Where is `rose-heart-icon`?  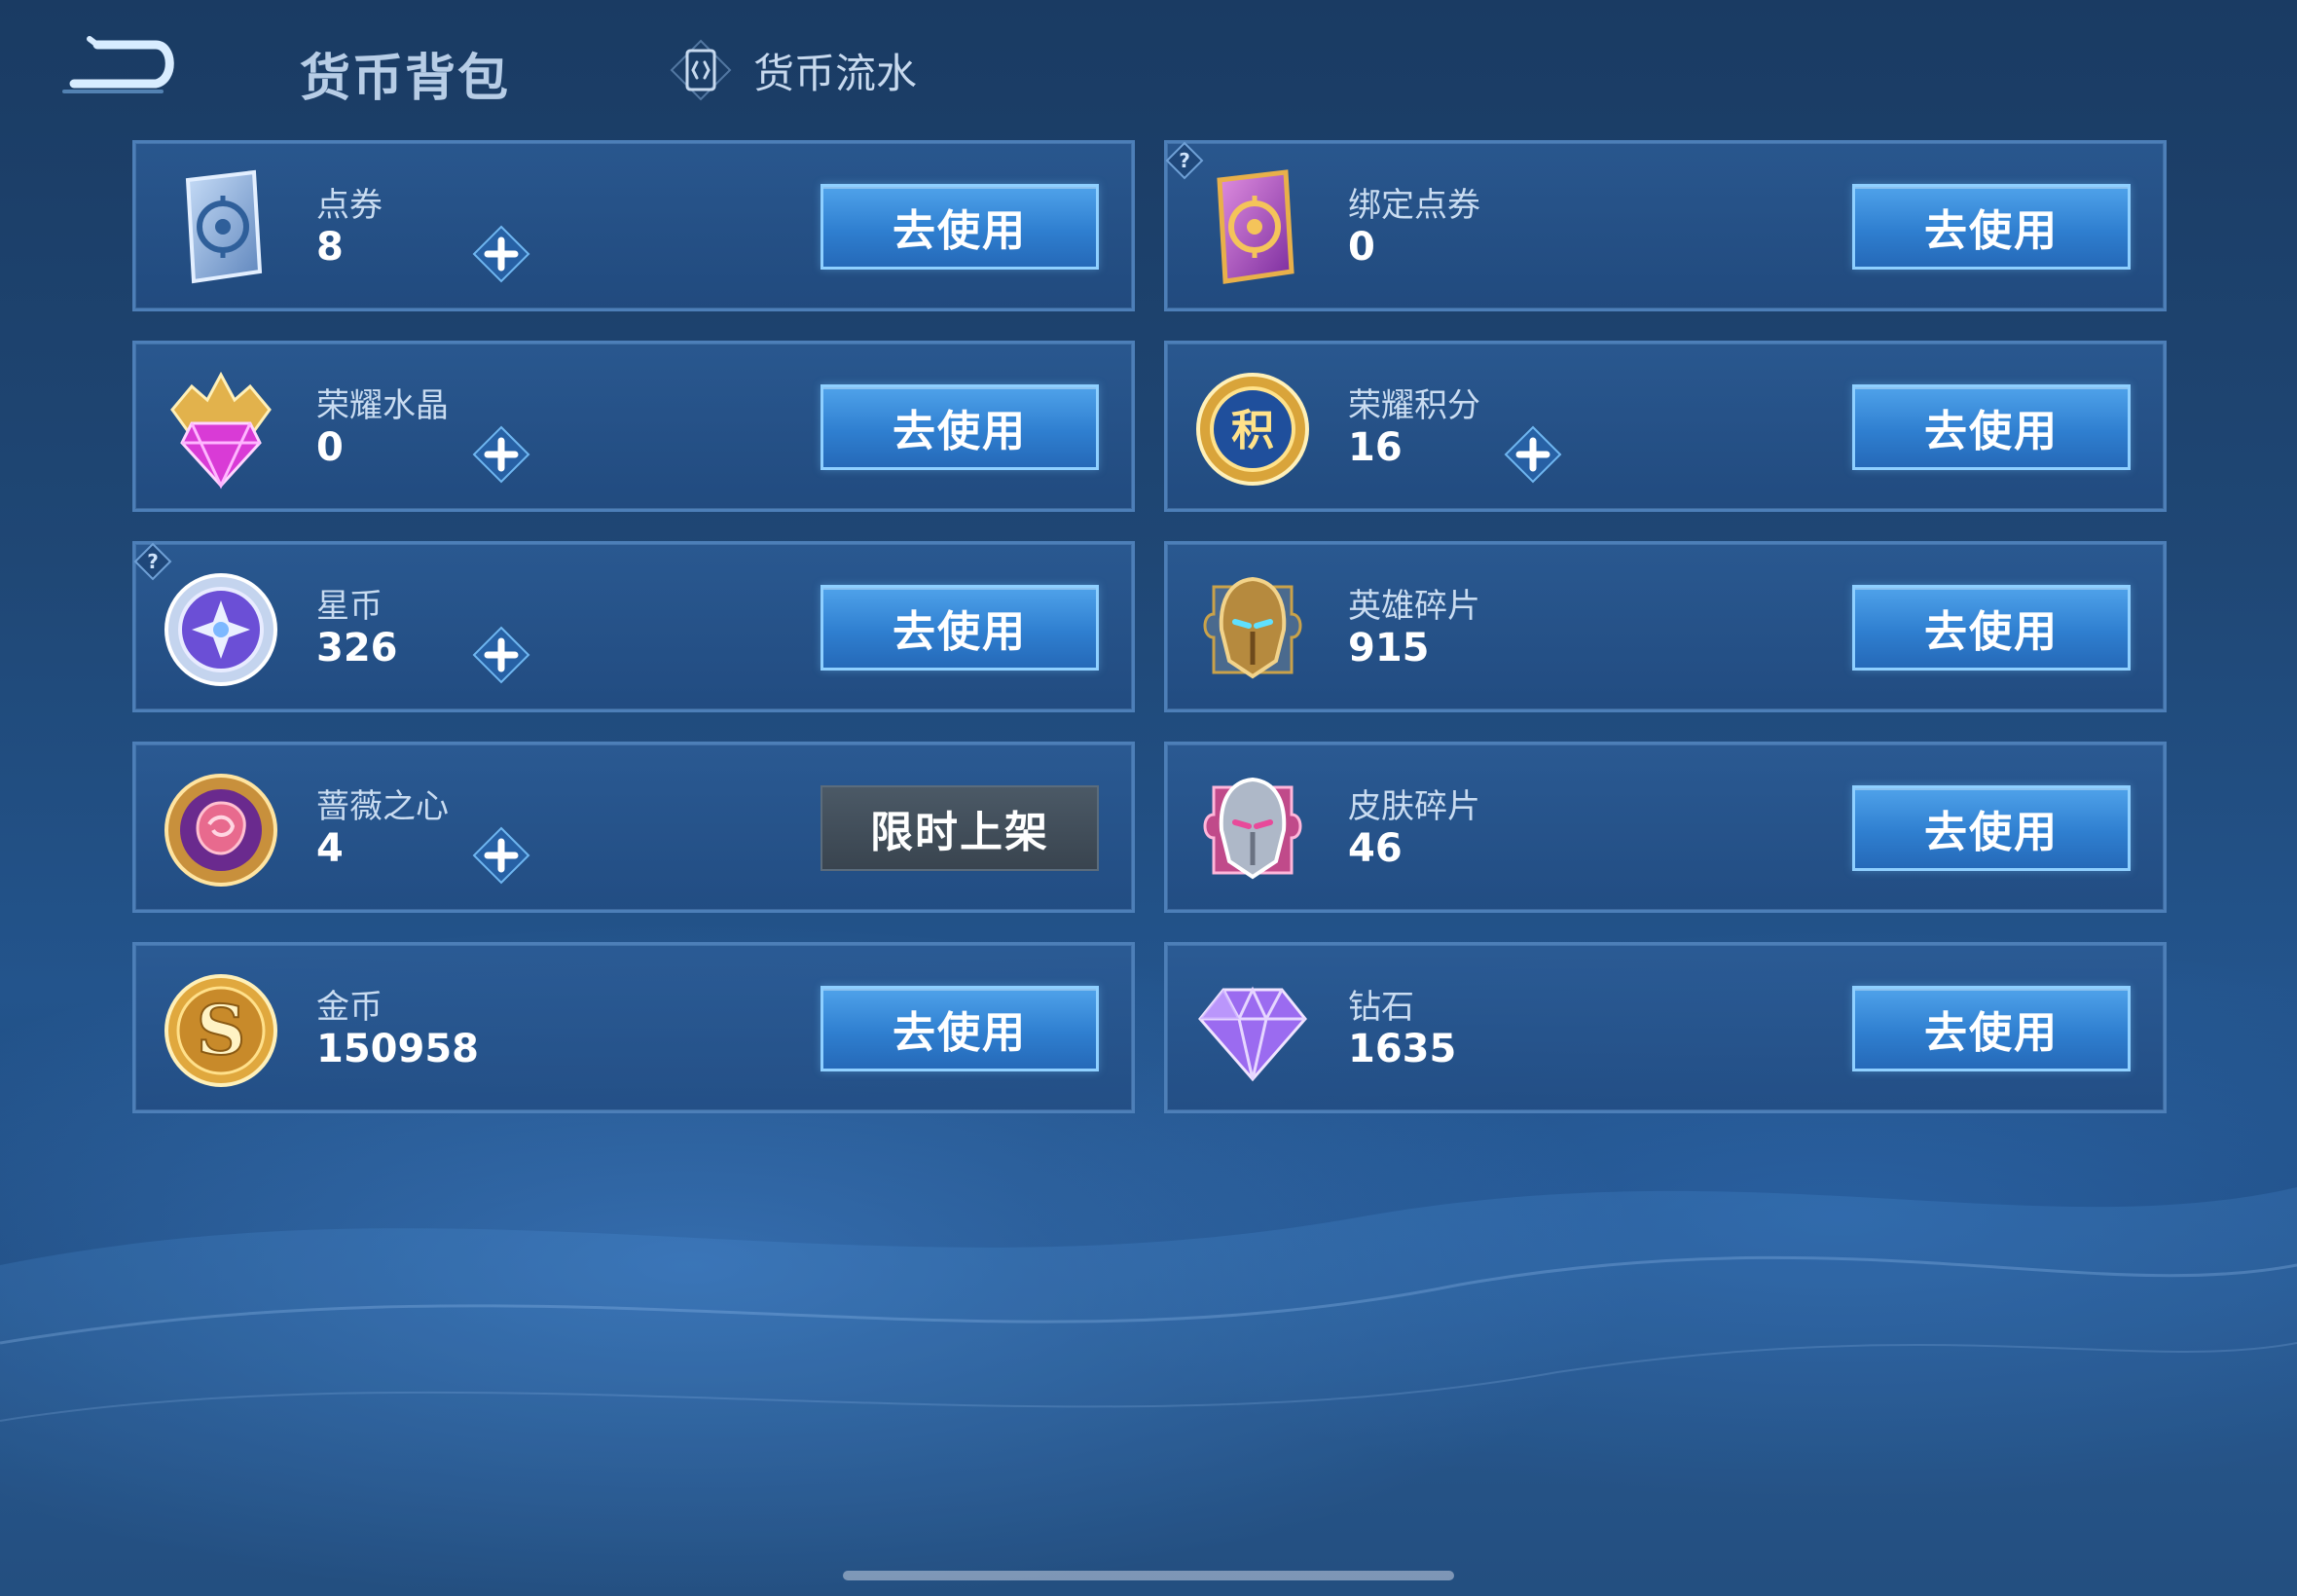
rose-heart-icon is located at coordinates (220, 830).